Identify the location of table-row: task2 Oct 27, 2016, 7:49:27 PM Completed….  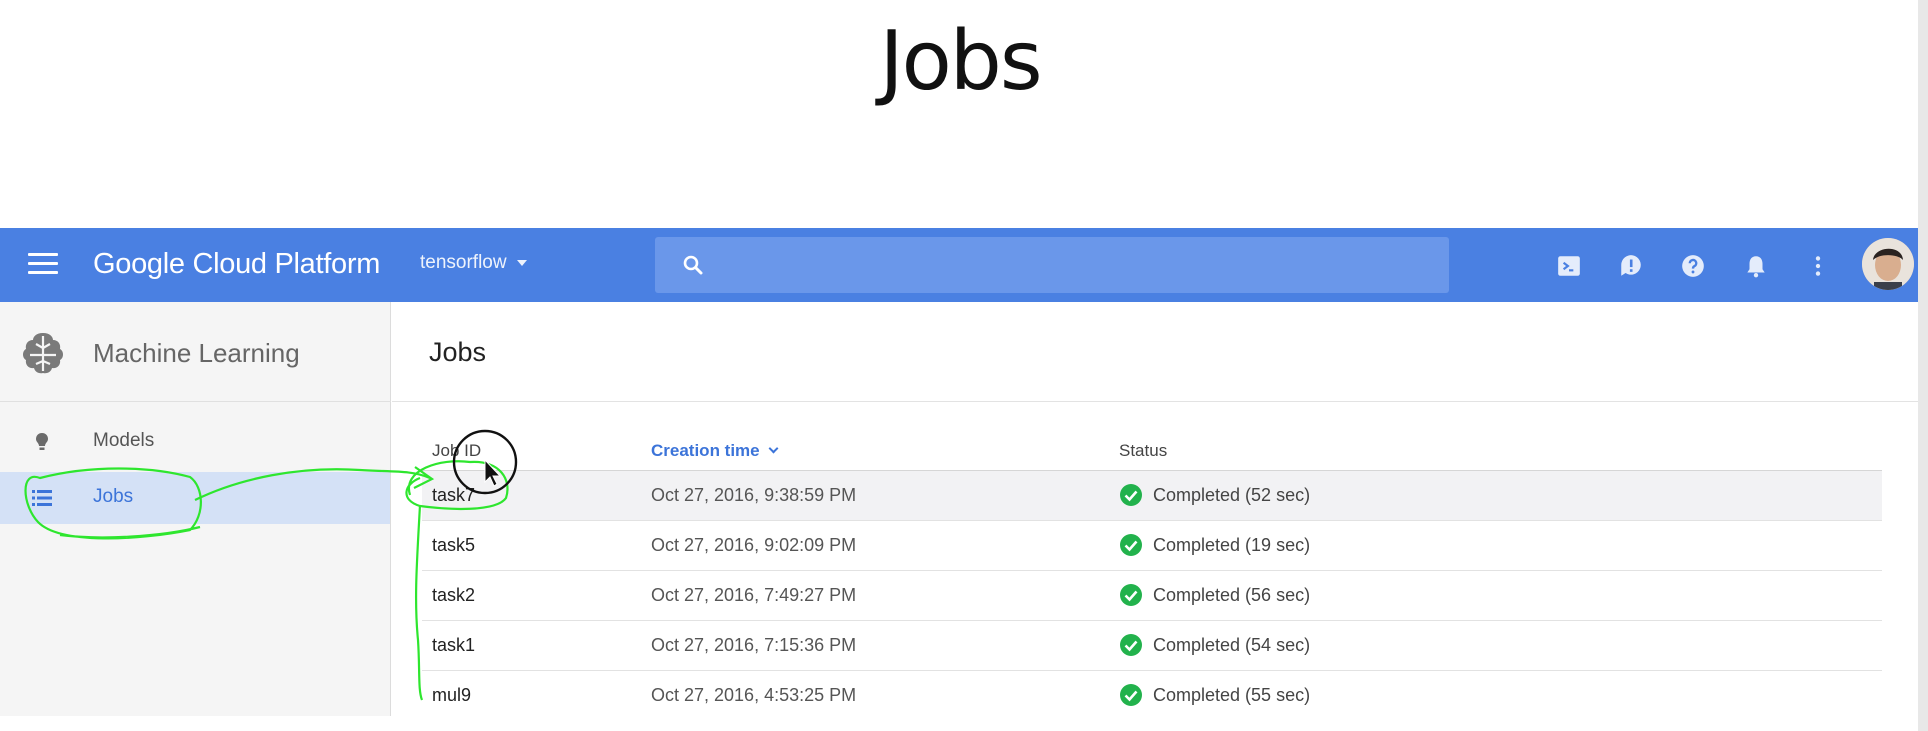
(1152, 596).